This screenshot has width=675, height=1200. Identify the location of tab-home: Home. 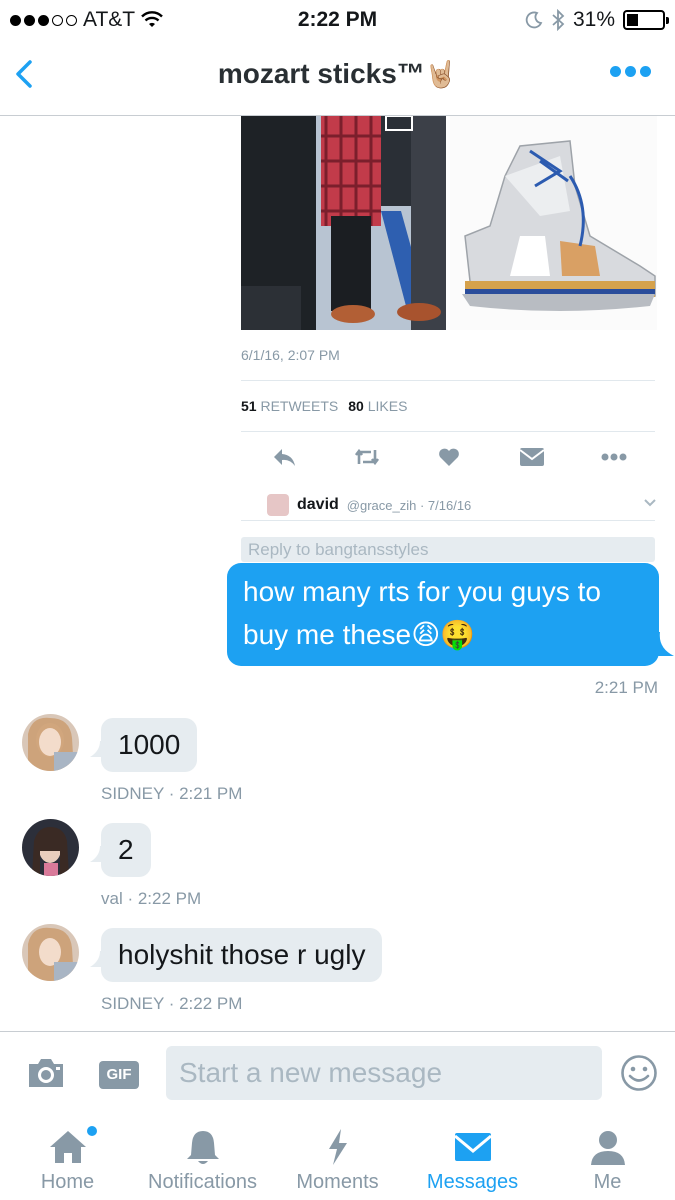
(67, 1157).